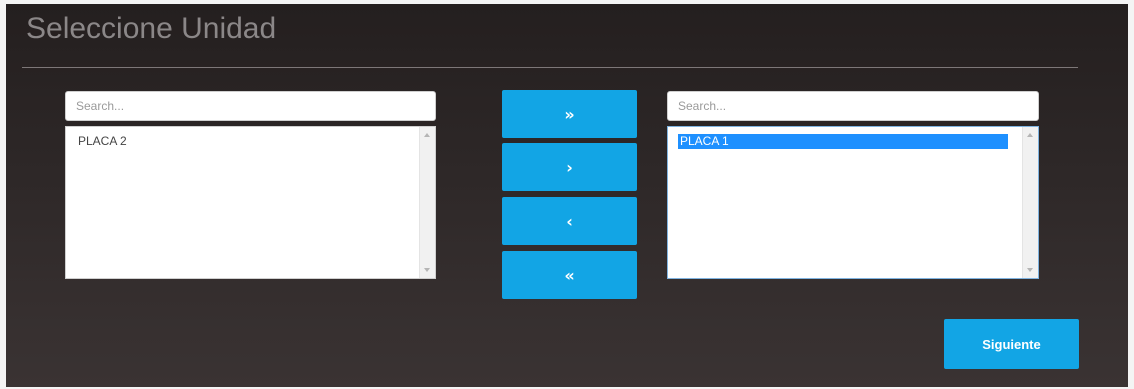 The image size is (1134, 389). What do you see at coordinates (427, 202) in the screenshot?
I see `available-scrollbar` at bounding box center [427, 202].